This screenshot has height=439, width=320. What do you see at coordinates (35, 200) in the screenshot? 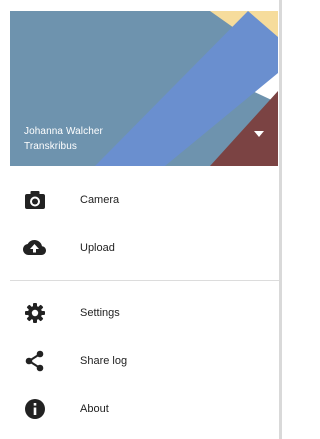
I see `camera-icon` at bounding box center [35, 200].